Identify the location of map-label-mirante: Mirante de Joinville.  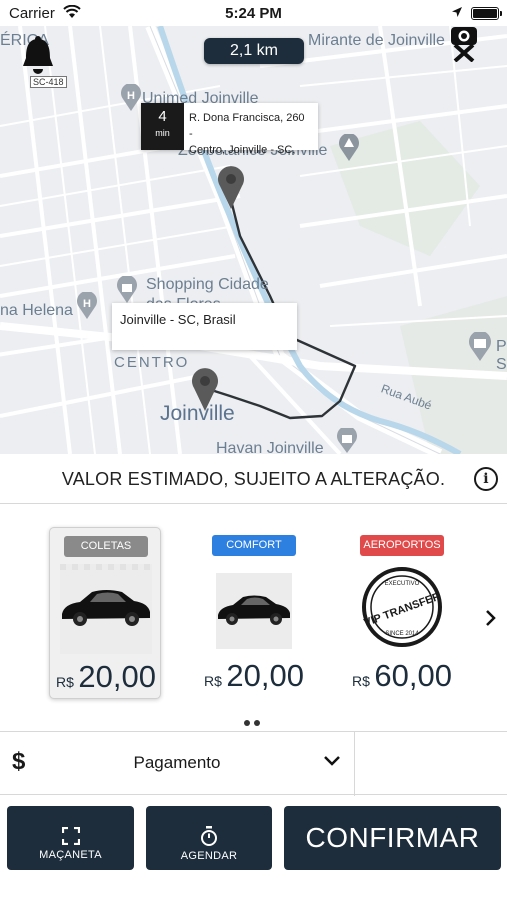
(376, 40).